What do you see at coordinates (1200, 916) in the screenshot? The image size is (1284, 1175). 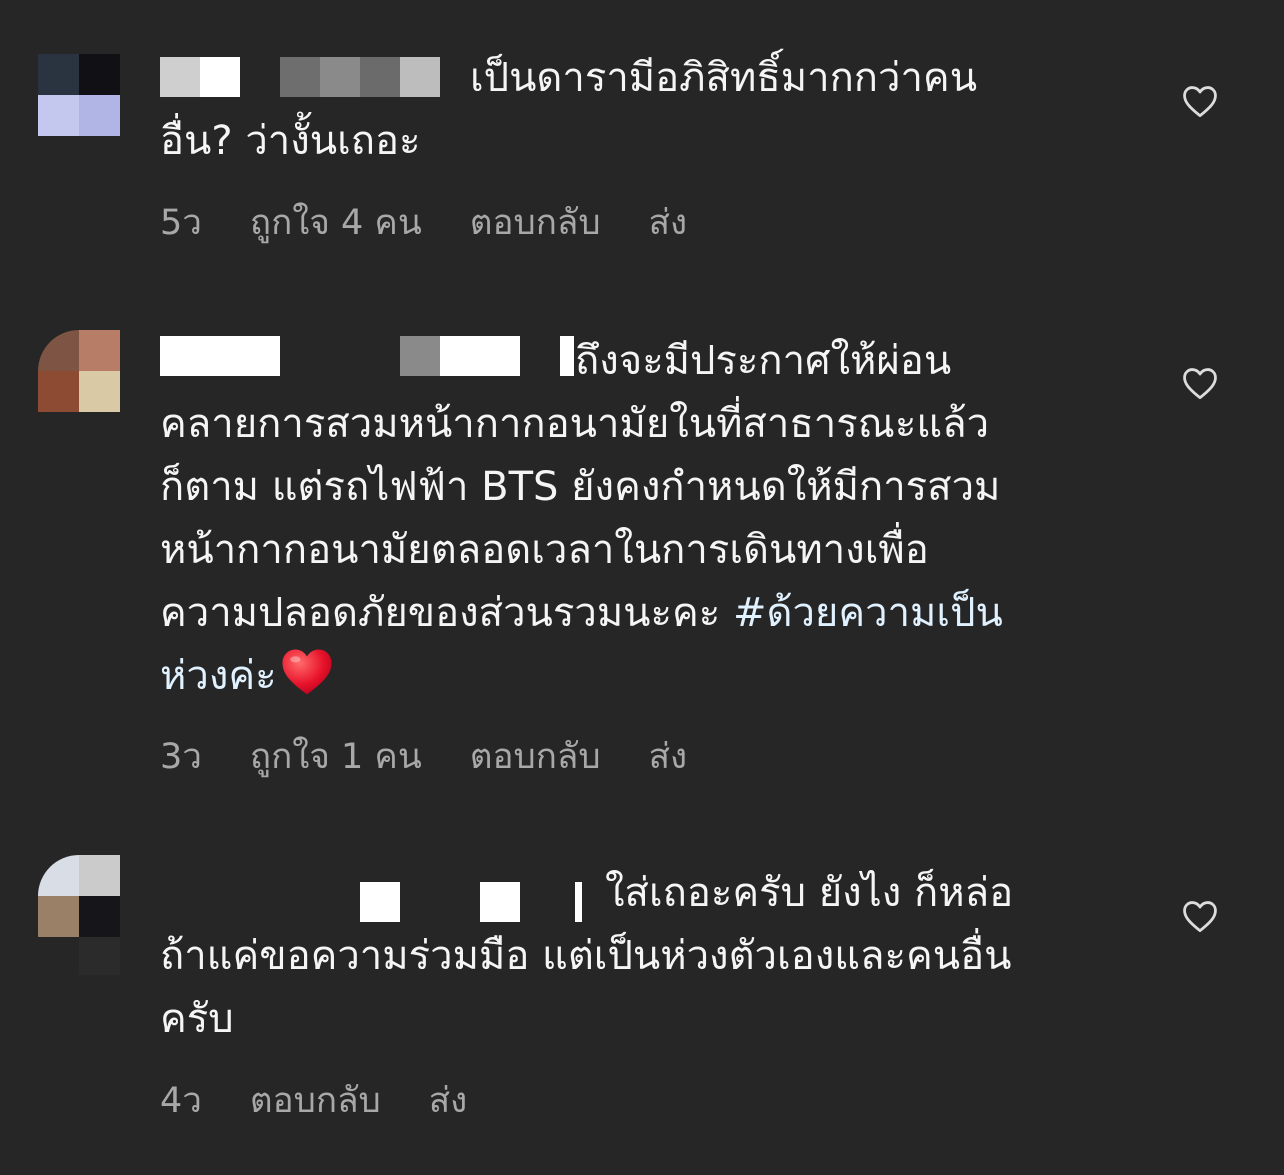 I see `heart-outline-icon` at bounding box center [1200, 916].